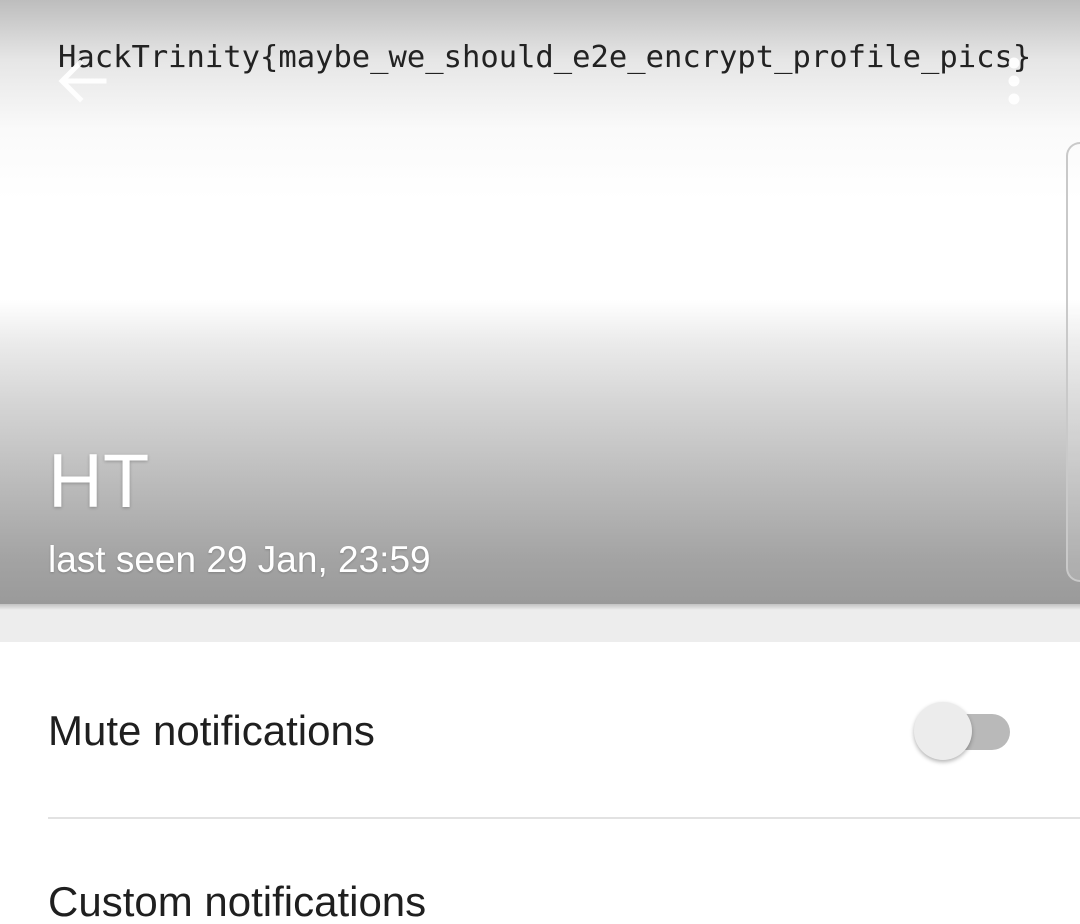 Image resolution: width=1080 pixels, height=924 pixels. I want to click on mute-notifications-label: Mute notifications, so click(211, 730).